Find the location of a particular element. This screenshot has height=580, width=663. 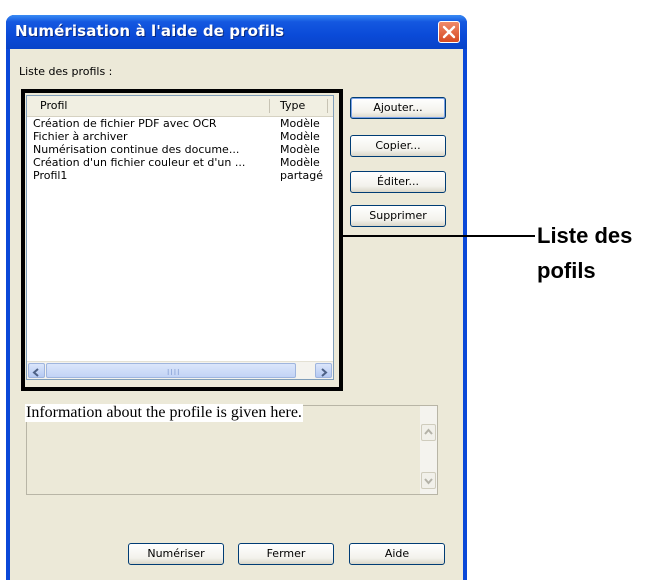

callout-line is located at coordinates (439, 236).